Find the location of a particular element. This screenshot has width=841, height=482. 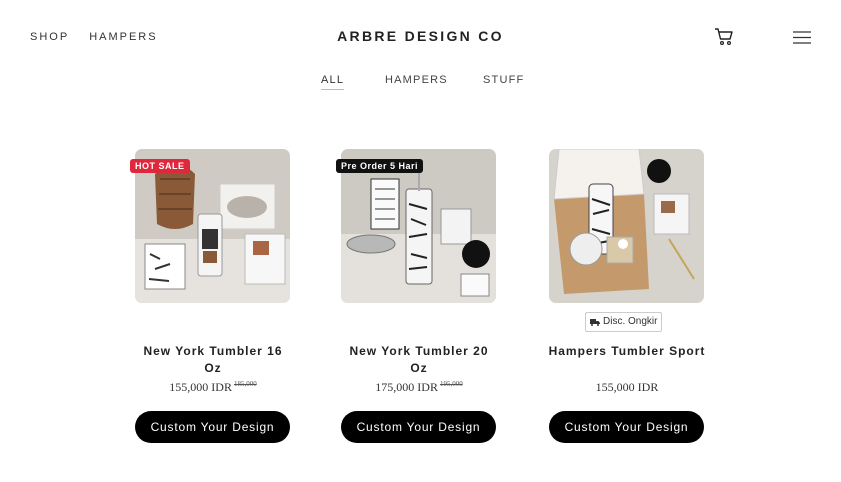

product-price: 175,000 IDR 195,000 is located at coordinates (419, 387).